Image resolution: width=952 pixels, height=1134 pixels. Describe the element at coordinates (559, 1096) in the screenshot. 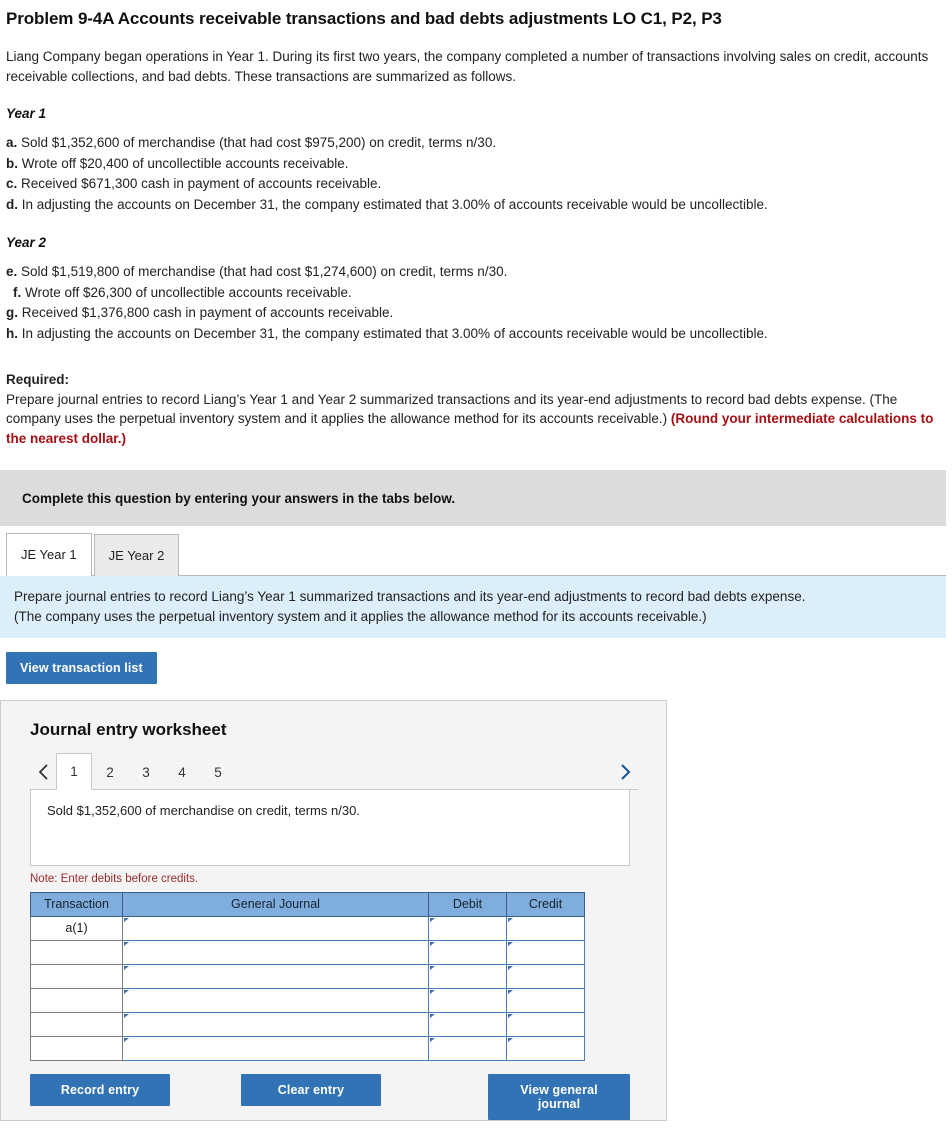

I see `view-general-journal-button: View general journal` at that location.